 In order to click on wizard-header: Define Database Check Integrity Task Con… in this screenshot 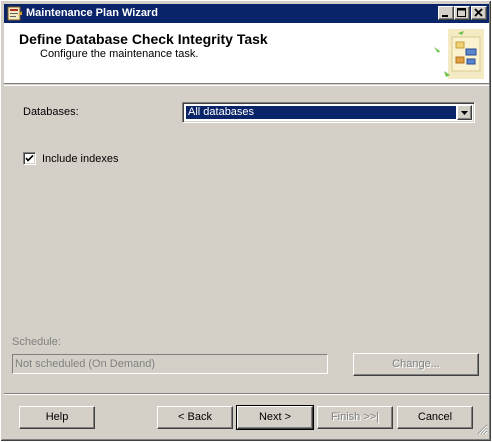, I will do `click(246, 53)`.